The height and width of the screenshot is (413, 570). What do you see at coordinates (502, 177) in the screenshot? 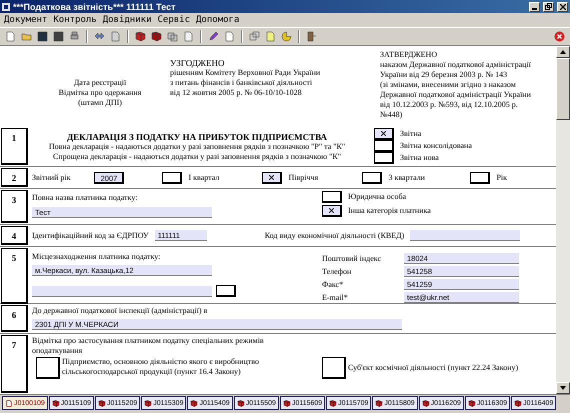
I see `option-label: Рік` at bounding box center [502, 177].